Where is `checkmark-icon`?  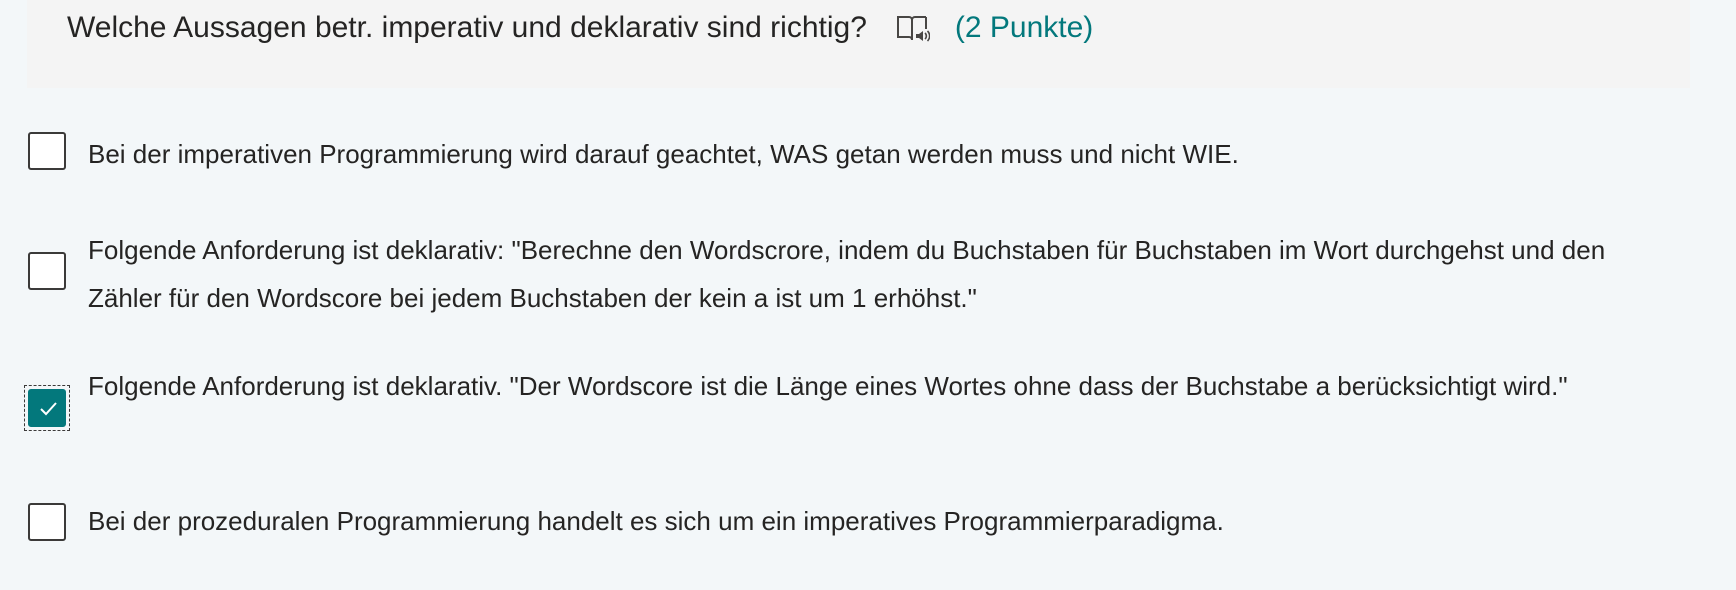
checkmark-icon is located at coordinates (48, 409).